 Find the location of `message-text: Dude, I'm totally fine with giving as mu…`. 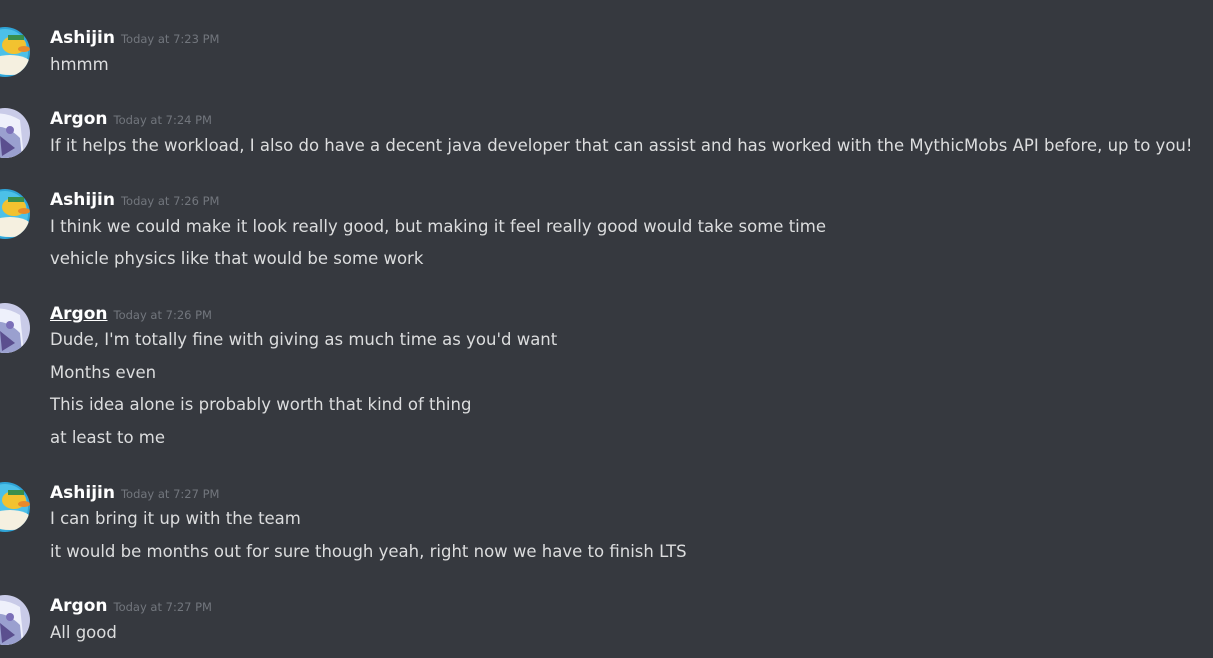

message-text: Dude, I'm totally fine with giving as mu… is located at coordinates (304, 339).